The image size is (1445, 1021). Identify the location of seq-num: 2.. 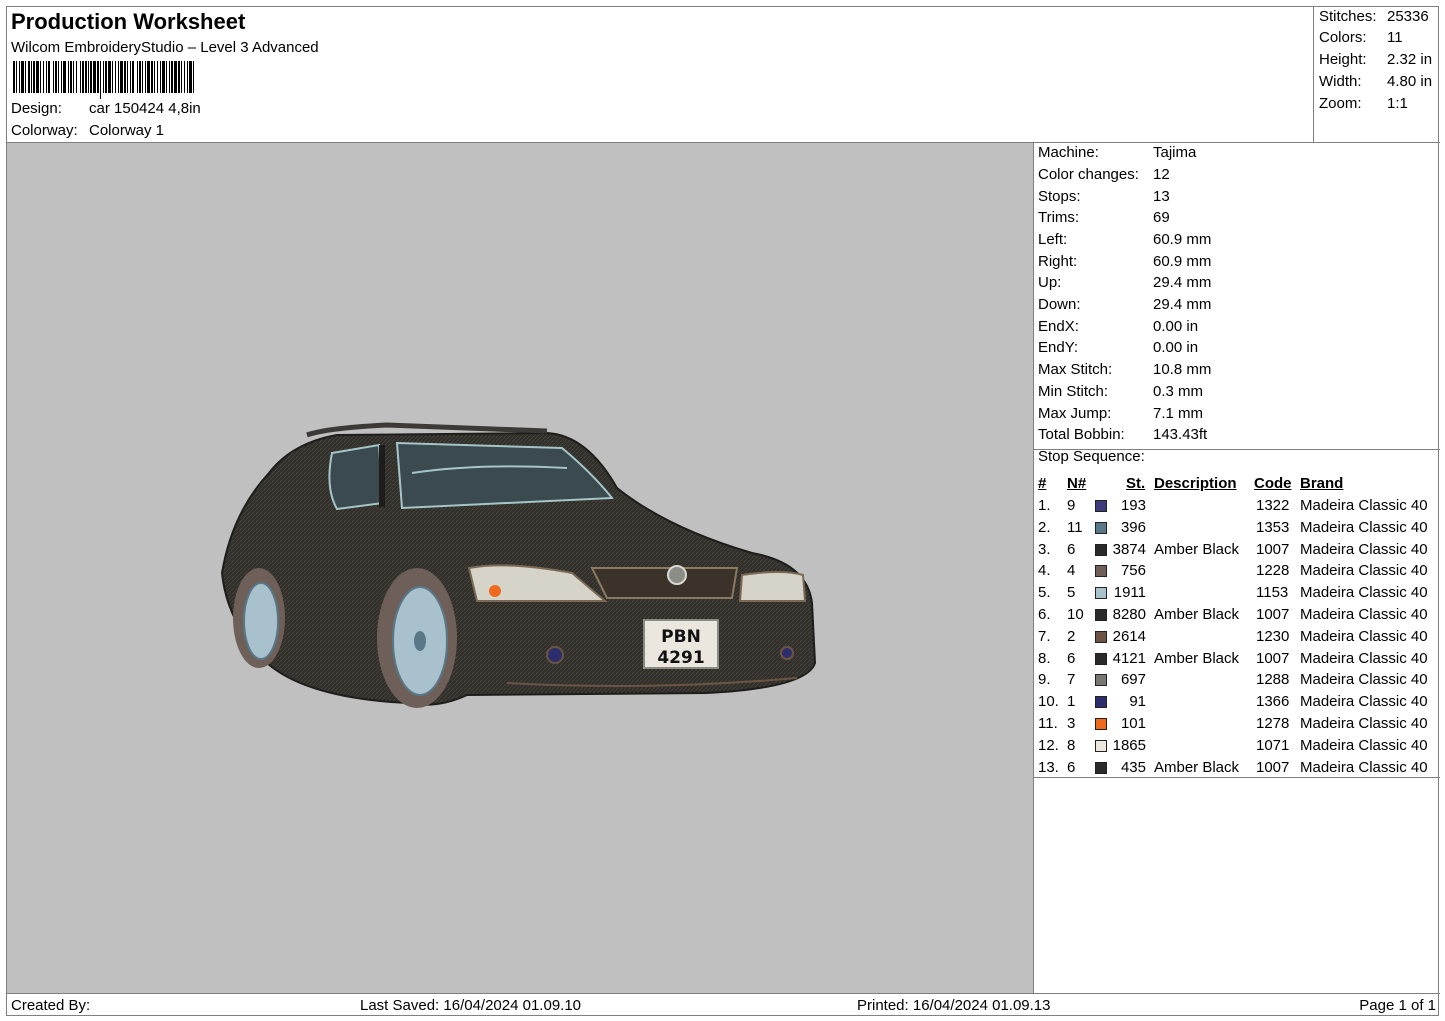
(1044, 527).